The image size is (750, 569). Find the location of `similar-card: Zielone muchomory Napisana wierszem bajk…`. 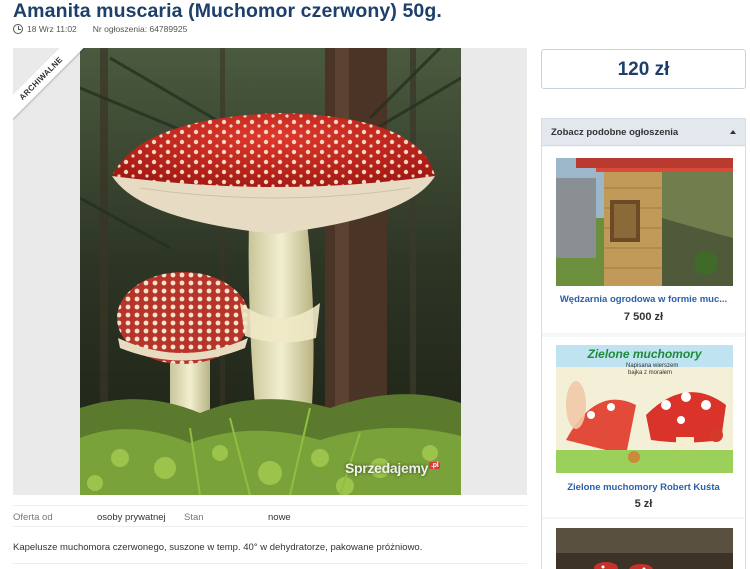

similar-card: Zielone muchomory Napisana wierszem bajk… is located at coordinates (643, 427).